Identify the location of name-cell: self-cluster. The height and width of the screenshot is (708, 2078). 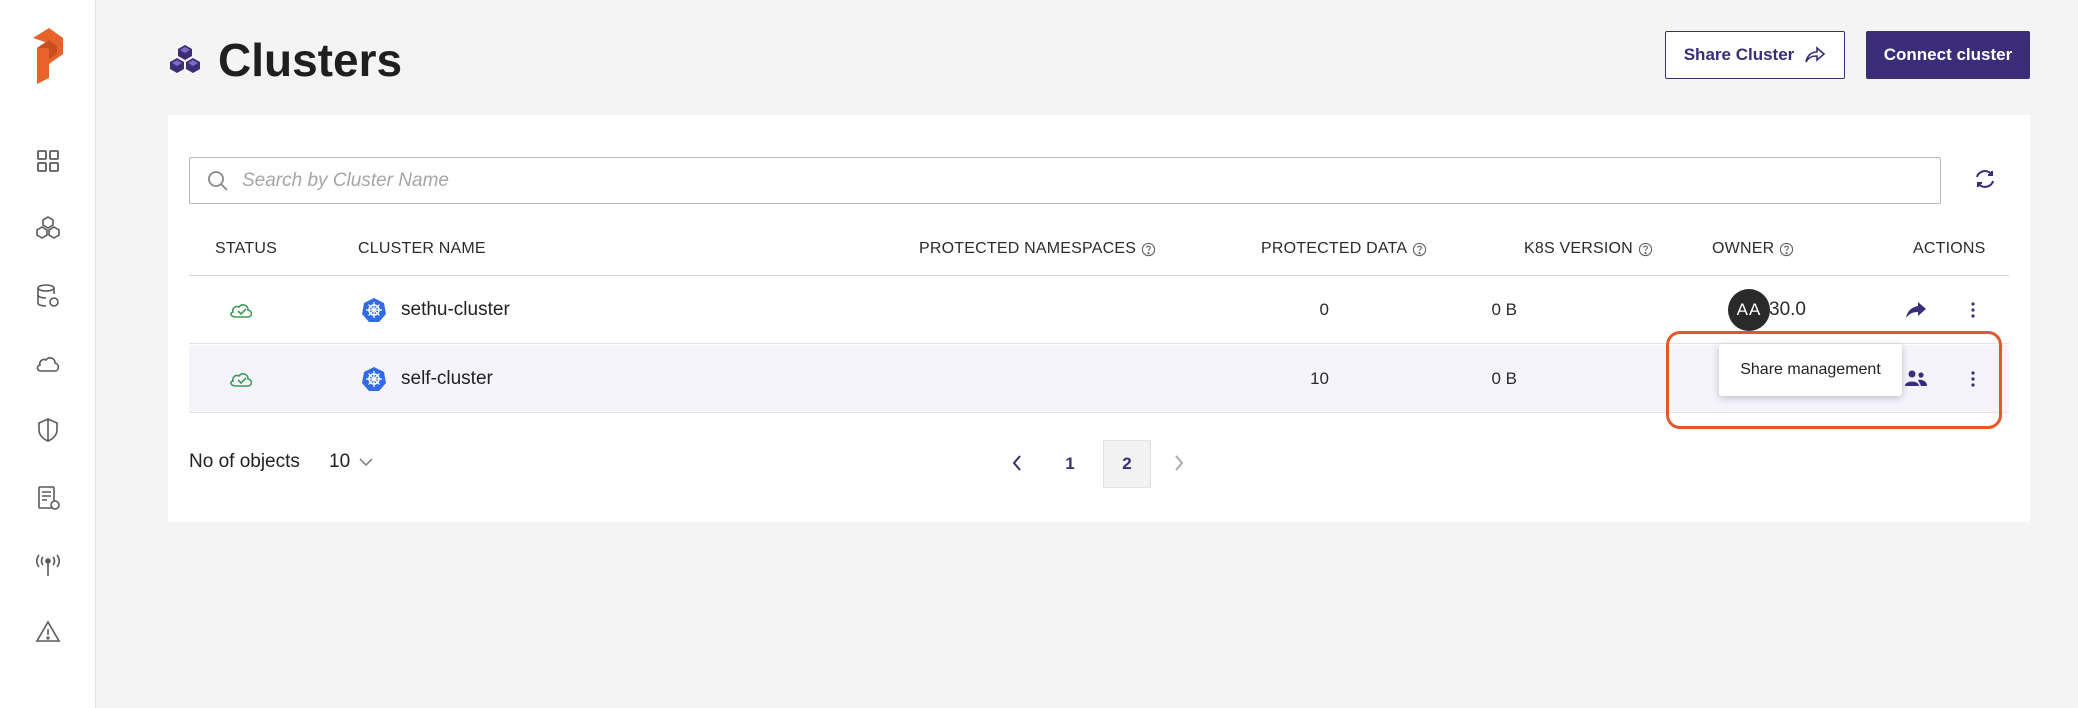
(427, 379).